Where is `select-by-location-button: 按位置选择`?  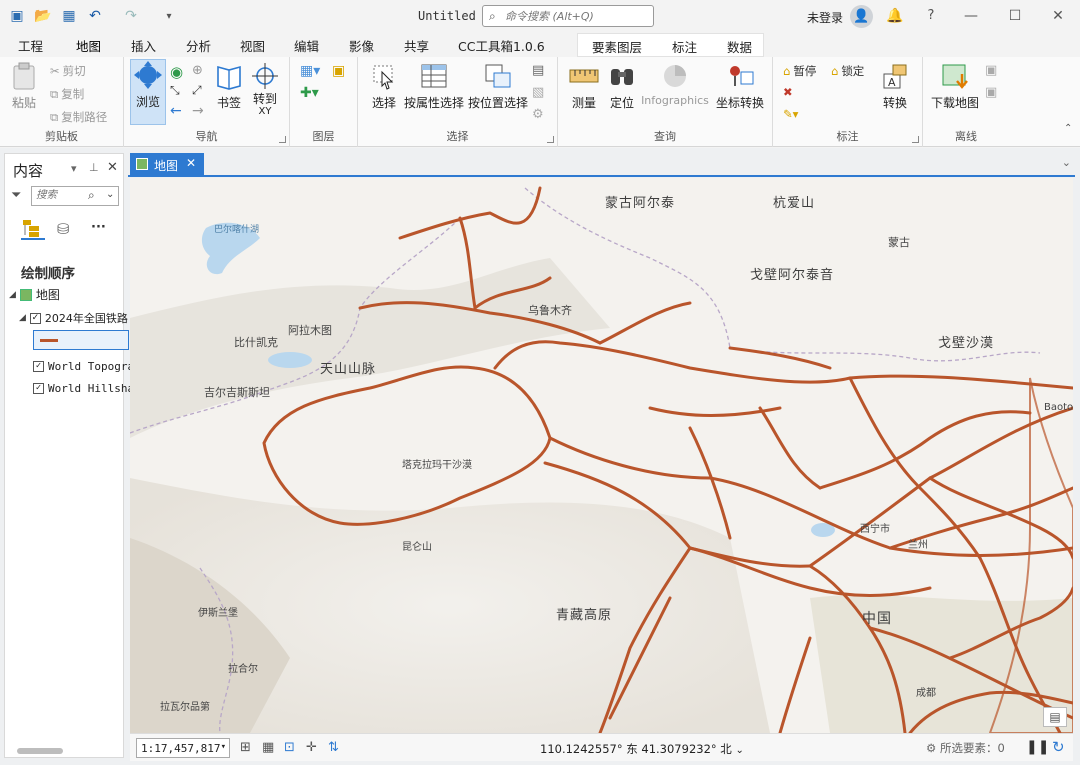
select-by-location-button: 按位置选择 is located at coordinates (498, 86).